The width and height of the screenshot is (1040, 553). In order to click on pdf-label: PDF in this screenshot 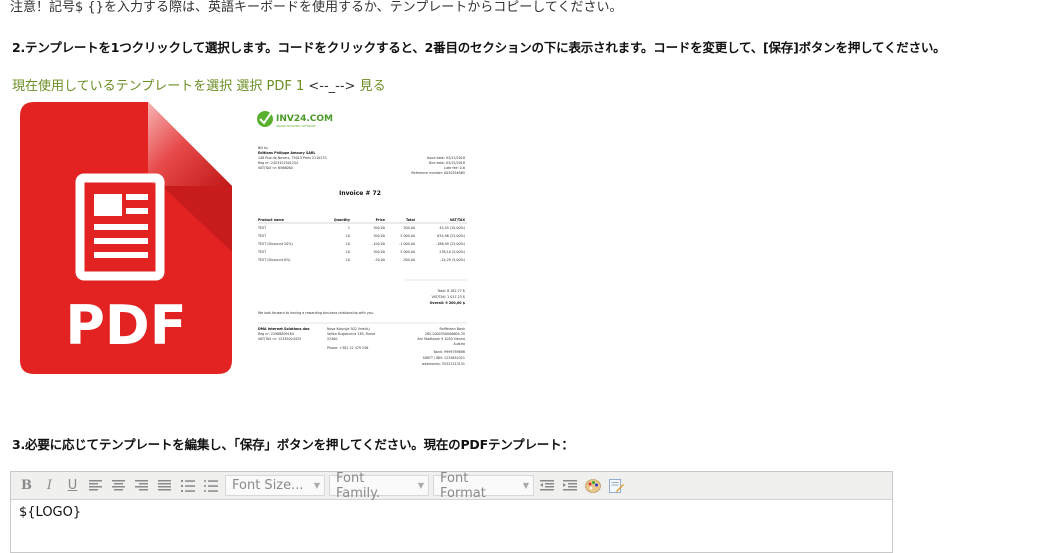, I will do `click(125, 325)`.